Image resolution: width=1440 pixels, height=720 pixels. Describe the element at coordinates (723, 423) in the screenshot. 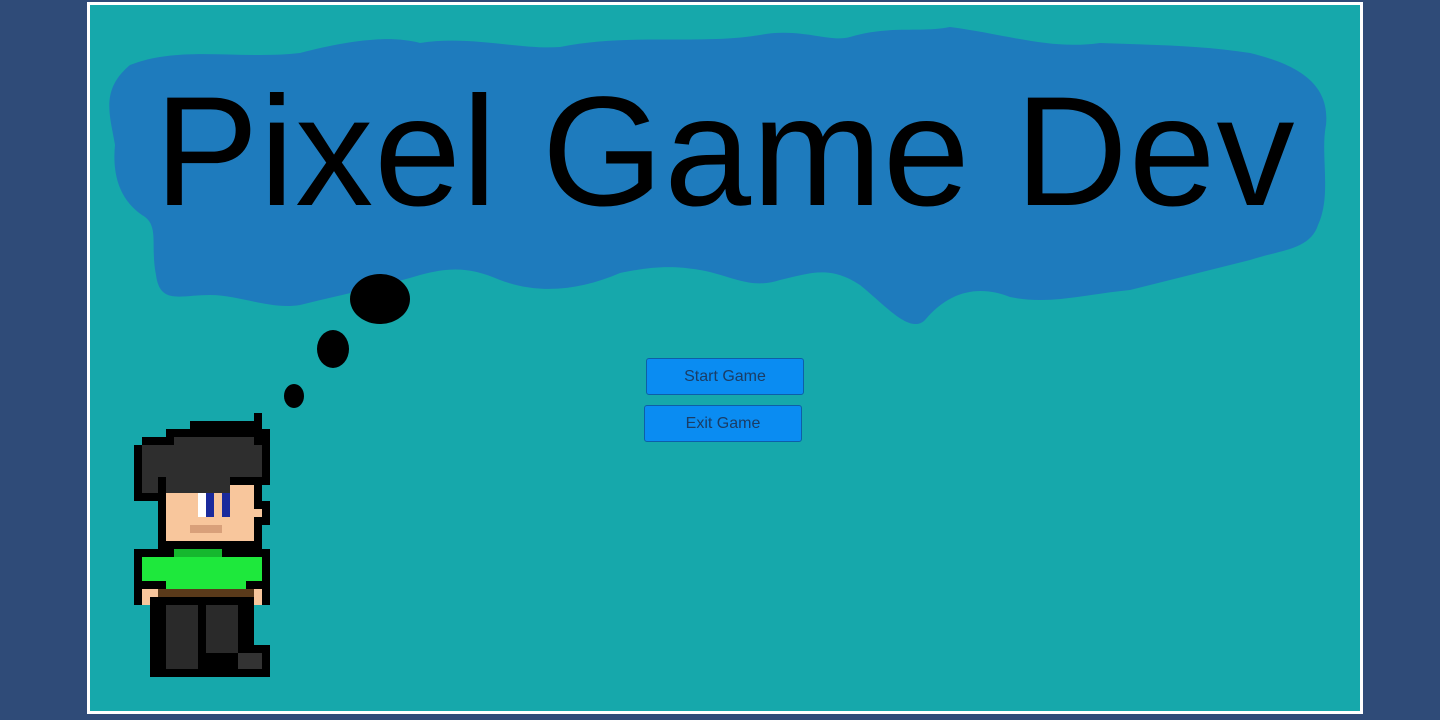

I see `exit-game-button: Exit Game` at that location.